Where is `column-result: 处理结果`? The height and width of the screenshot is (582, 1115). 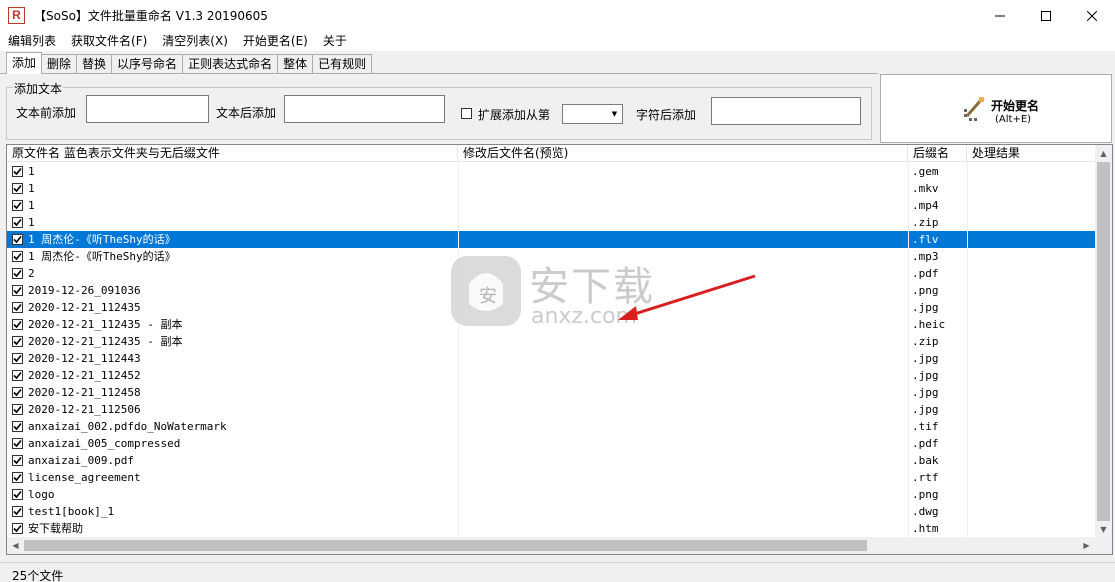
column-result: 处理结果 is located at coordinates (1031, 153).